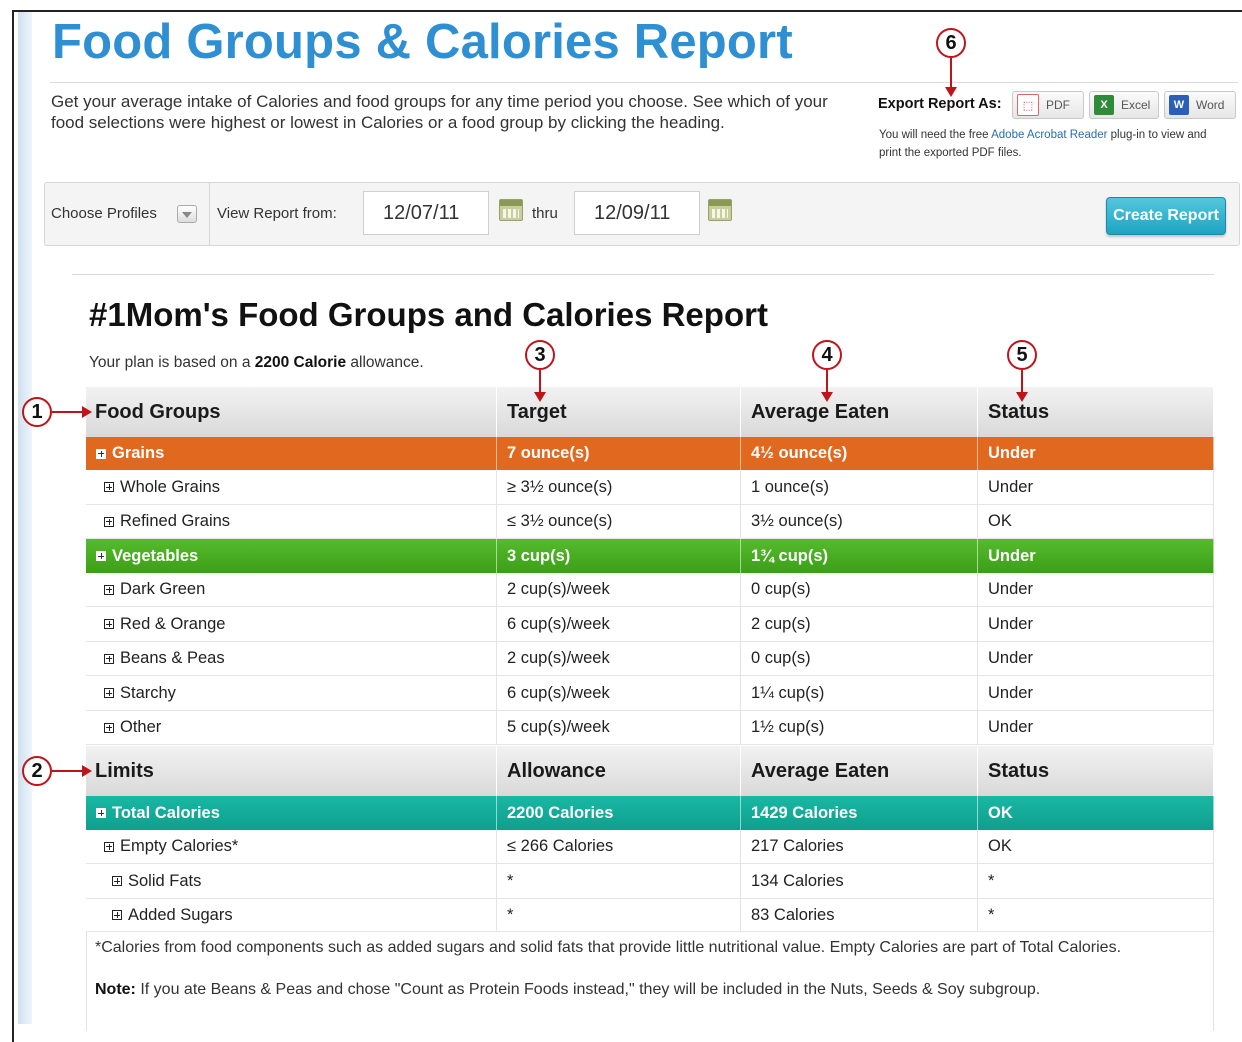 This screenshot has height=1042, width=1242. Describe the element at coordinates (209, 214) in the screenshot. I see `filter-separator` at that location.